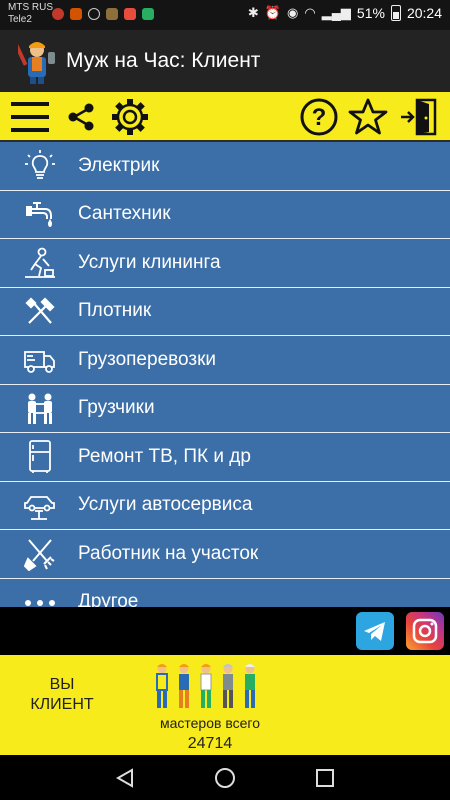  What do you see at coordinates (40, 457) in the screenshot?
I see `fridge-icon` at bounding box center [40, 457].